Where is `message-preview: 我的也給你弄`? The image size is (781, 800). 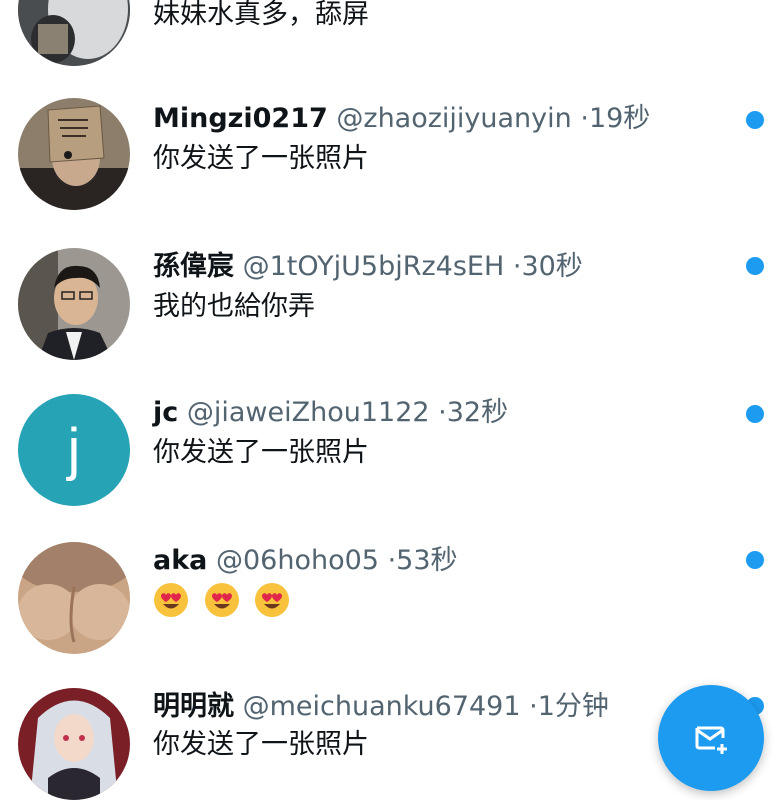 message-preview: 我的也給你弄 is located at coordinates (234, 306).